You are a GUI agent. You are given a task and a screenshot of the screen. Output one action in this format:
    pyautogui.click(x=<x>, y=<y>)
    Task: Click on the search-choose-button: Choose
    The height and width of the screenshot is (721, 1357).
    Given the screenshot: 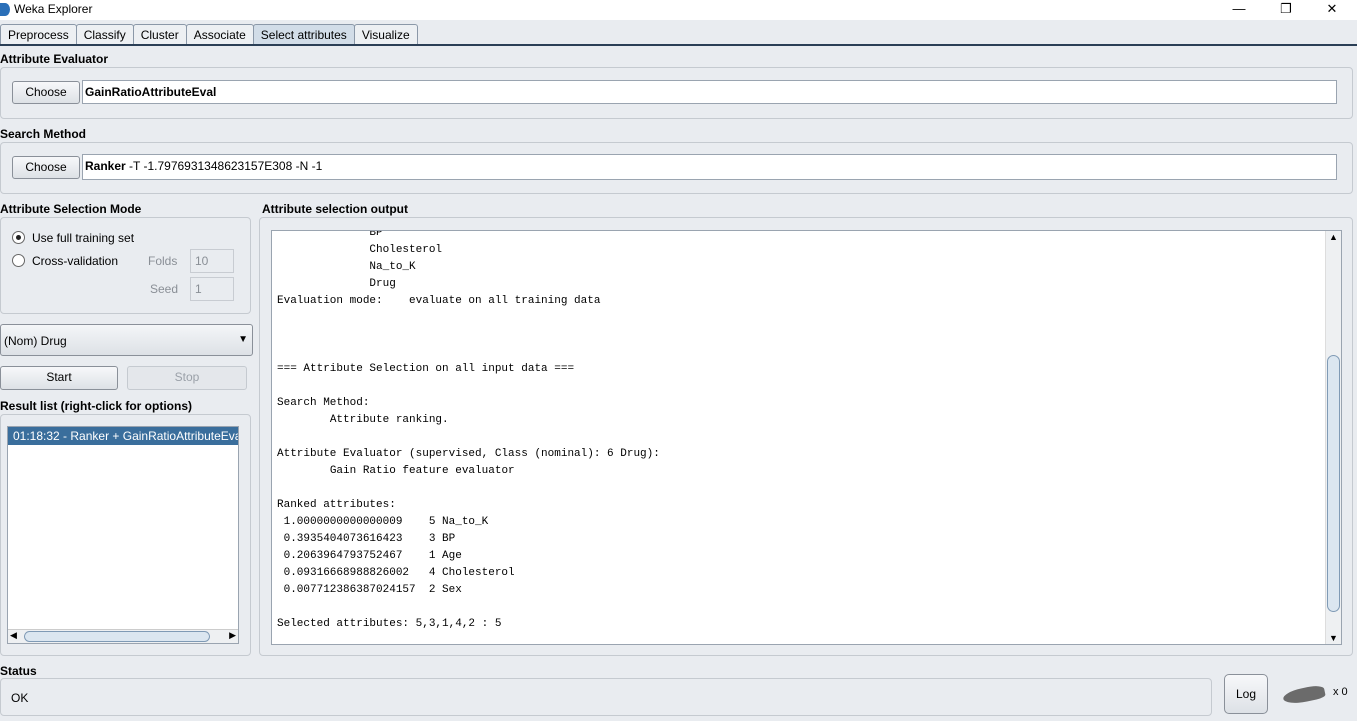 What is the action you would take?
    pyautogui.click(x=46, y=167)
    